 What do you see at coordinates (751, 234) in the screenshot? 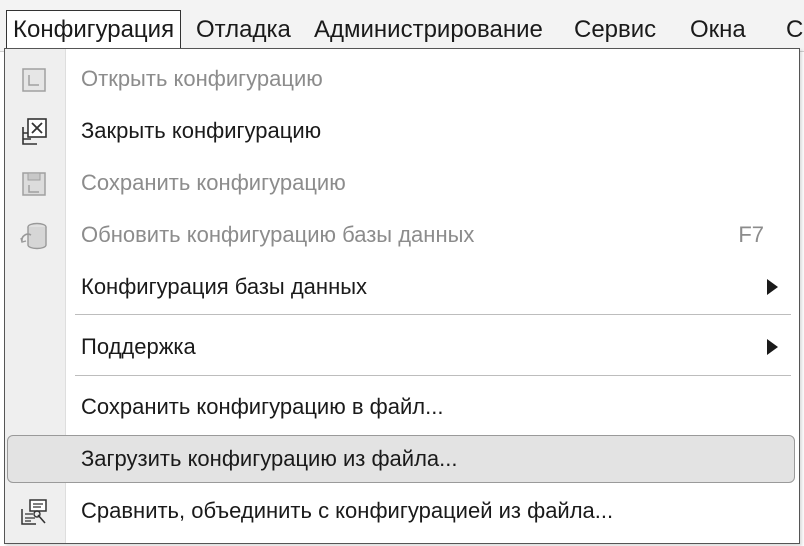
I see `shortcut-f7: F7` at bounding box center [751, 234].